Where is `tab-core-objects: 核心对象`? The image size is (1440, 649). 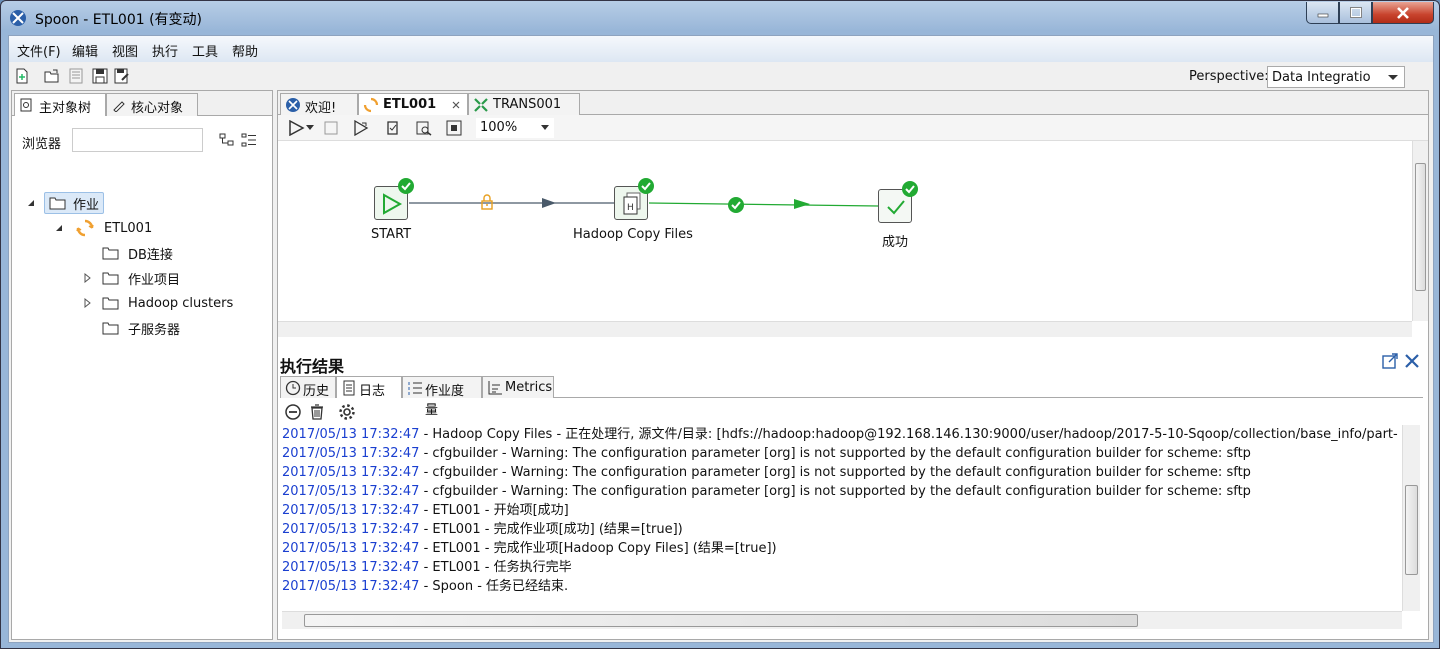 tab-core-objects: 核心对象 is located at coordinates (152, 104).